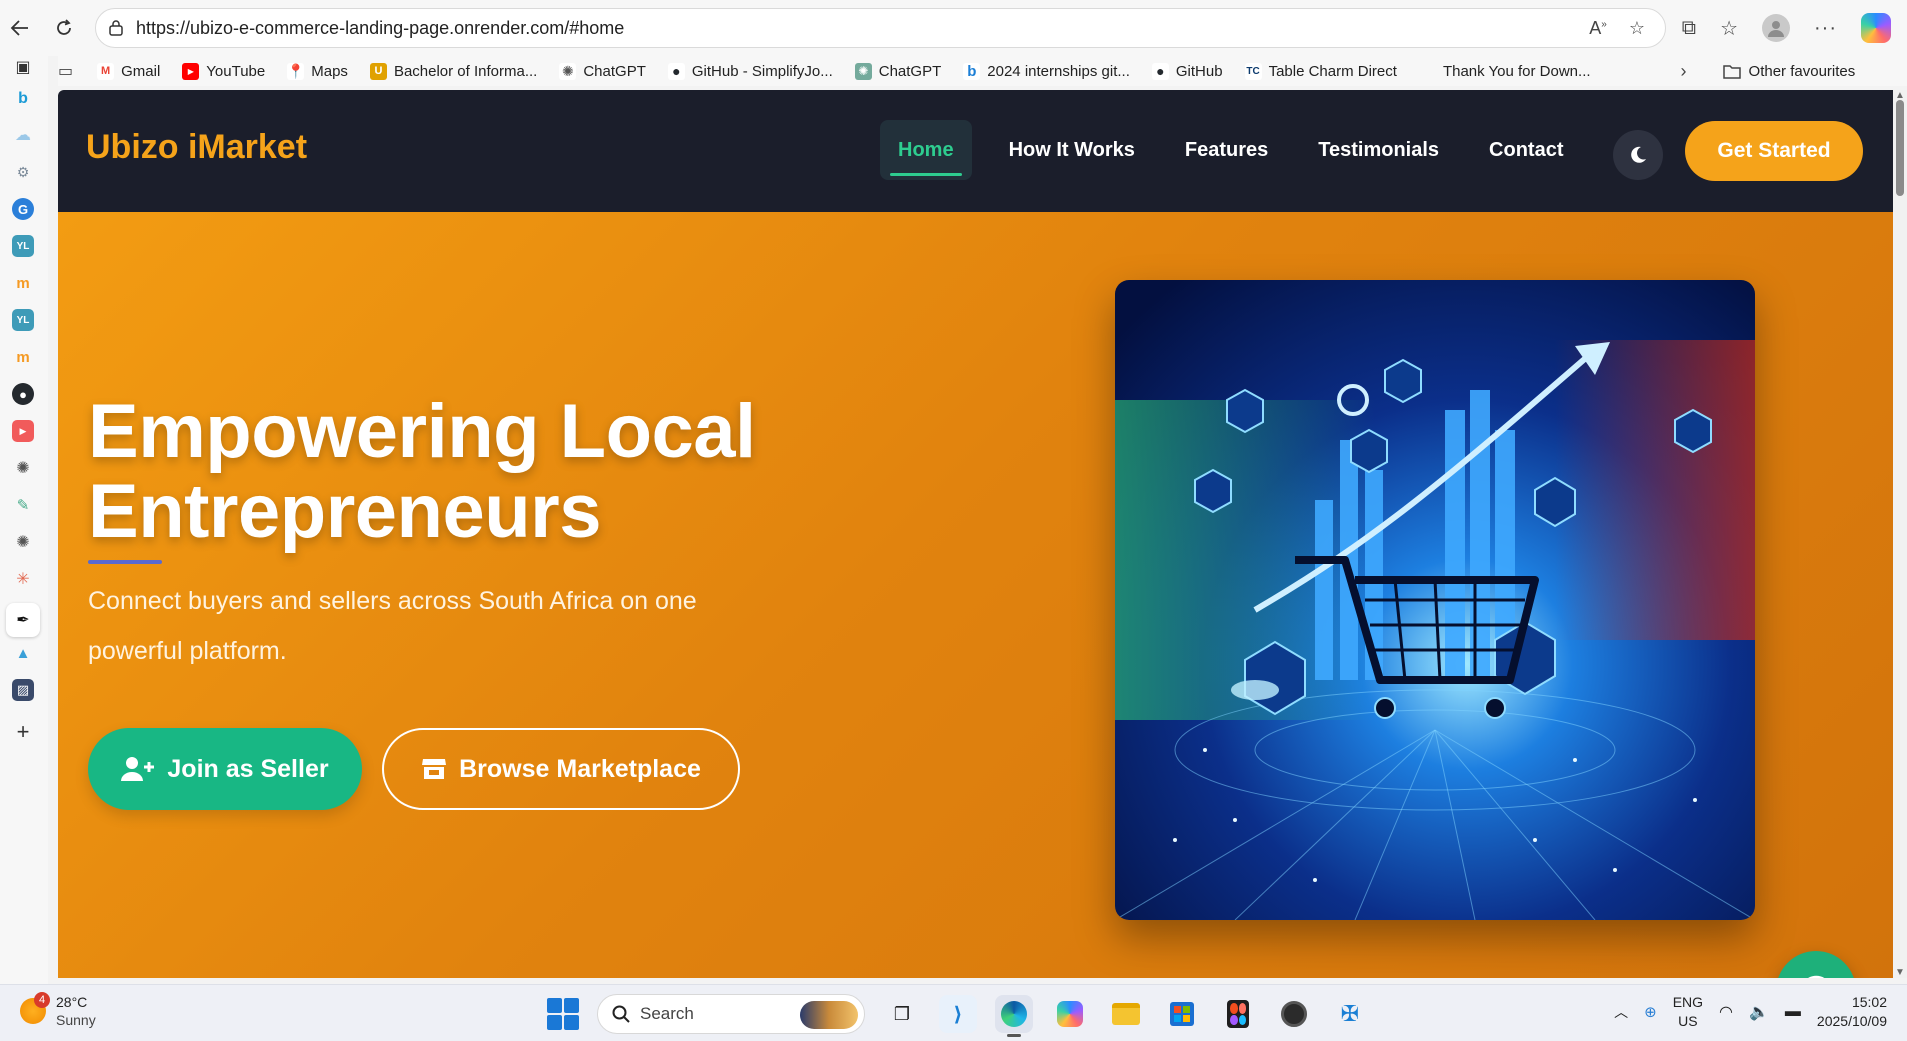 This screenshot has height=1041, width=1907. What do you see at coordinates (1900, 534) in the screenshot?
I see `page-scrollbar: ▲ ▼` at bounding box center [1900, 534].